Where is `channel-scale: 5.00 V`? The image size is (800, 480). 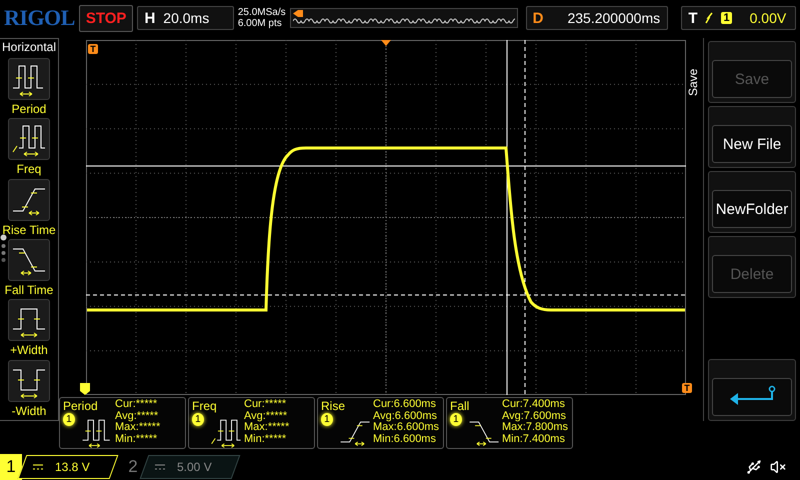 channel-scale: 5.00 V is located at coordinates (190, 467).